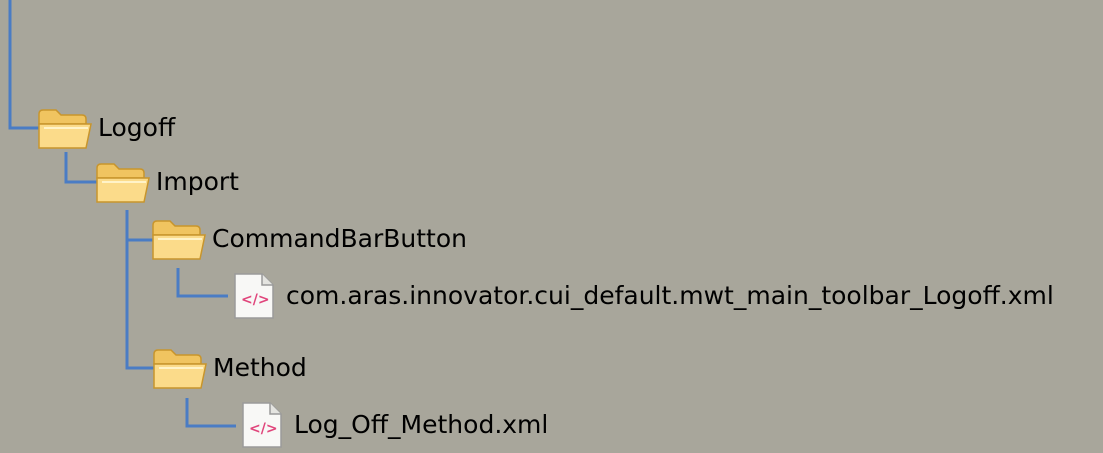 This screenshot has width=1103, height=453. What do you see at coordinates (421, 424) in the screenshot?
I see `tree-node-label: Log_Off_Method.xml` at bounding box center [421, 424].